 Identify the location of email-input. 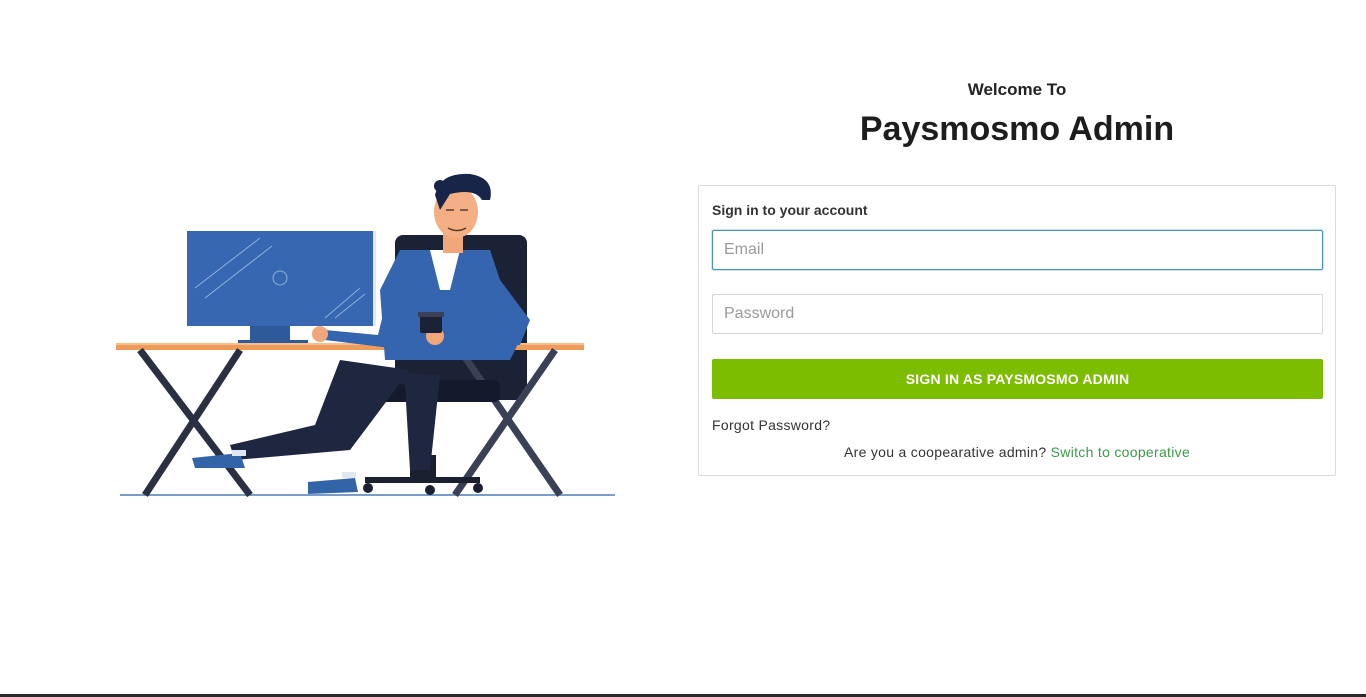
(1017, 250).